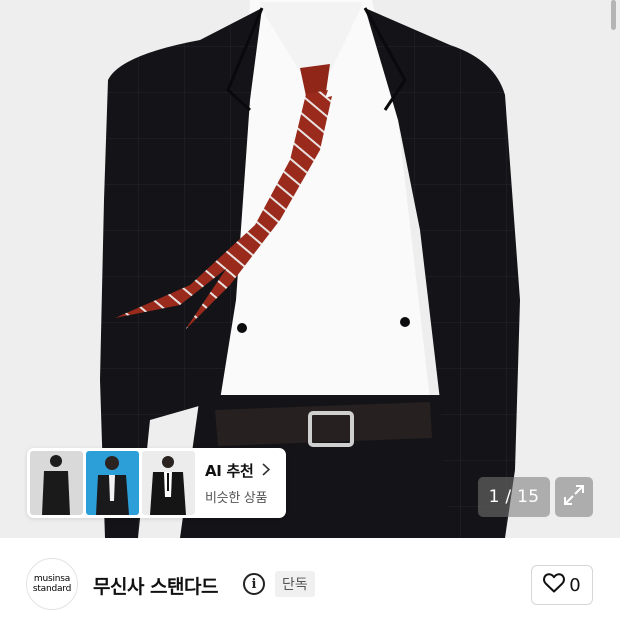 This screenshot has width=620, height=620. I want to click on expand-button, so click(574, 497).